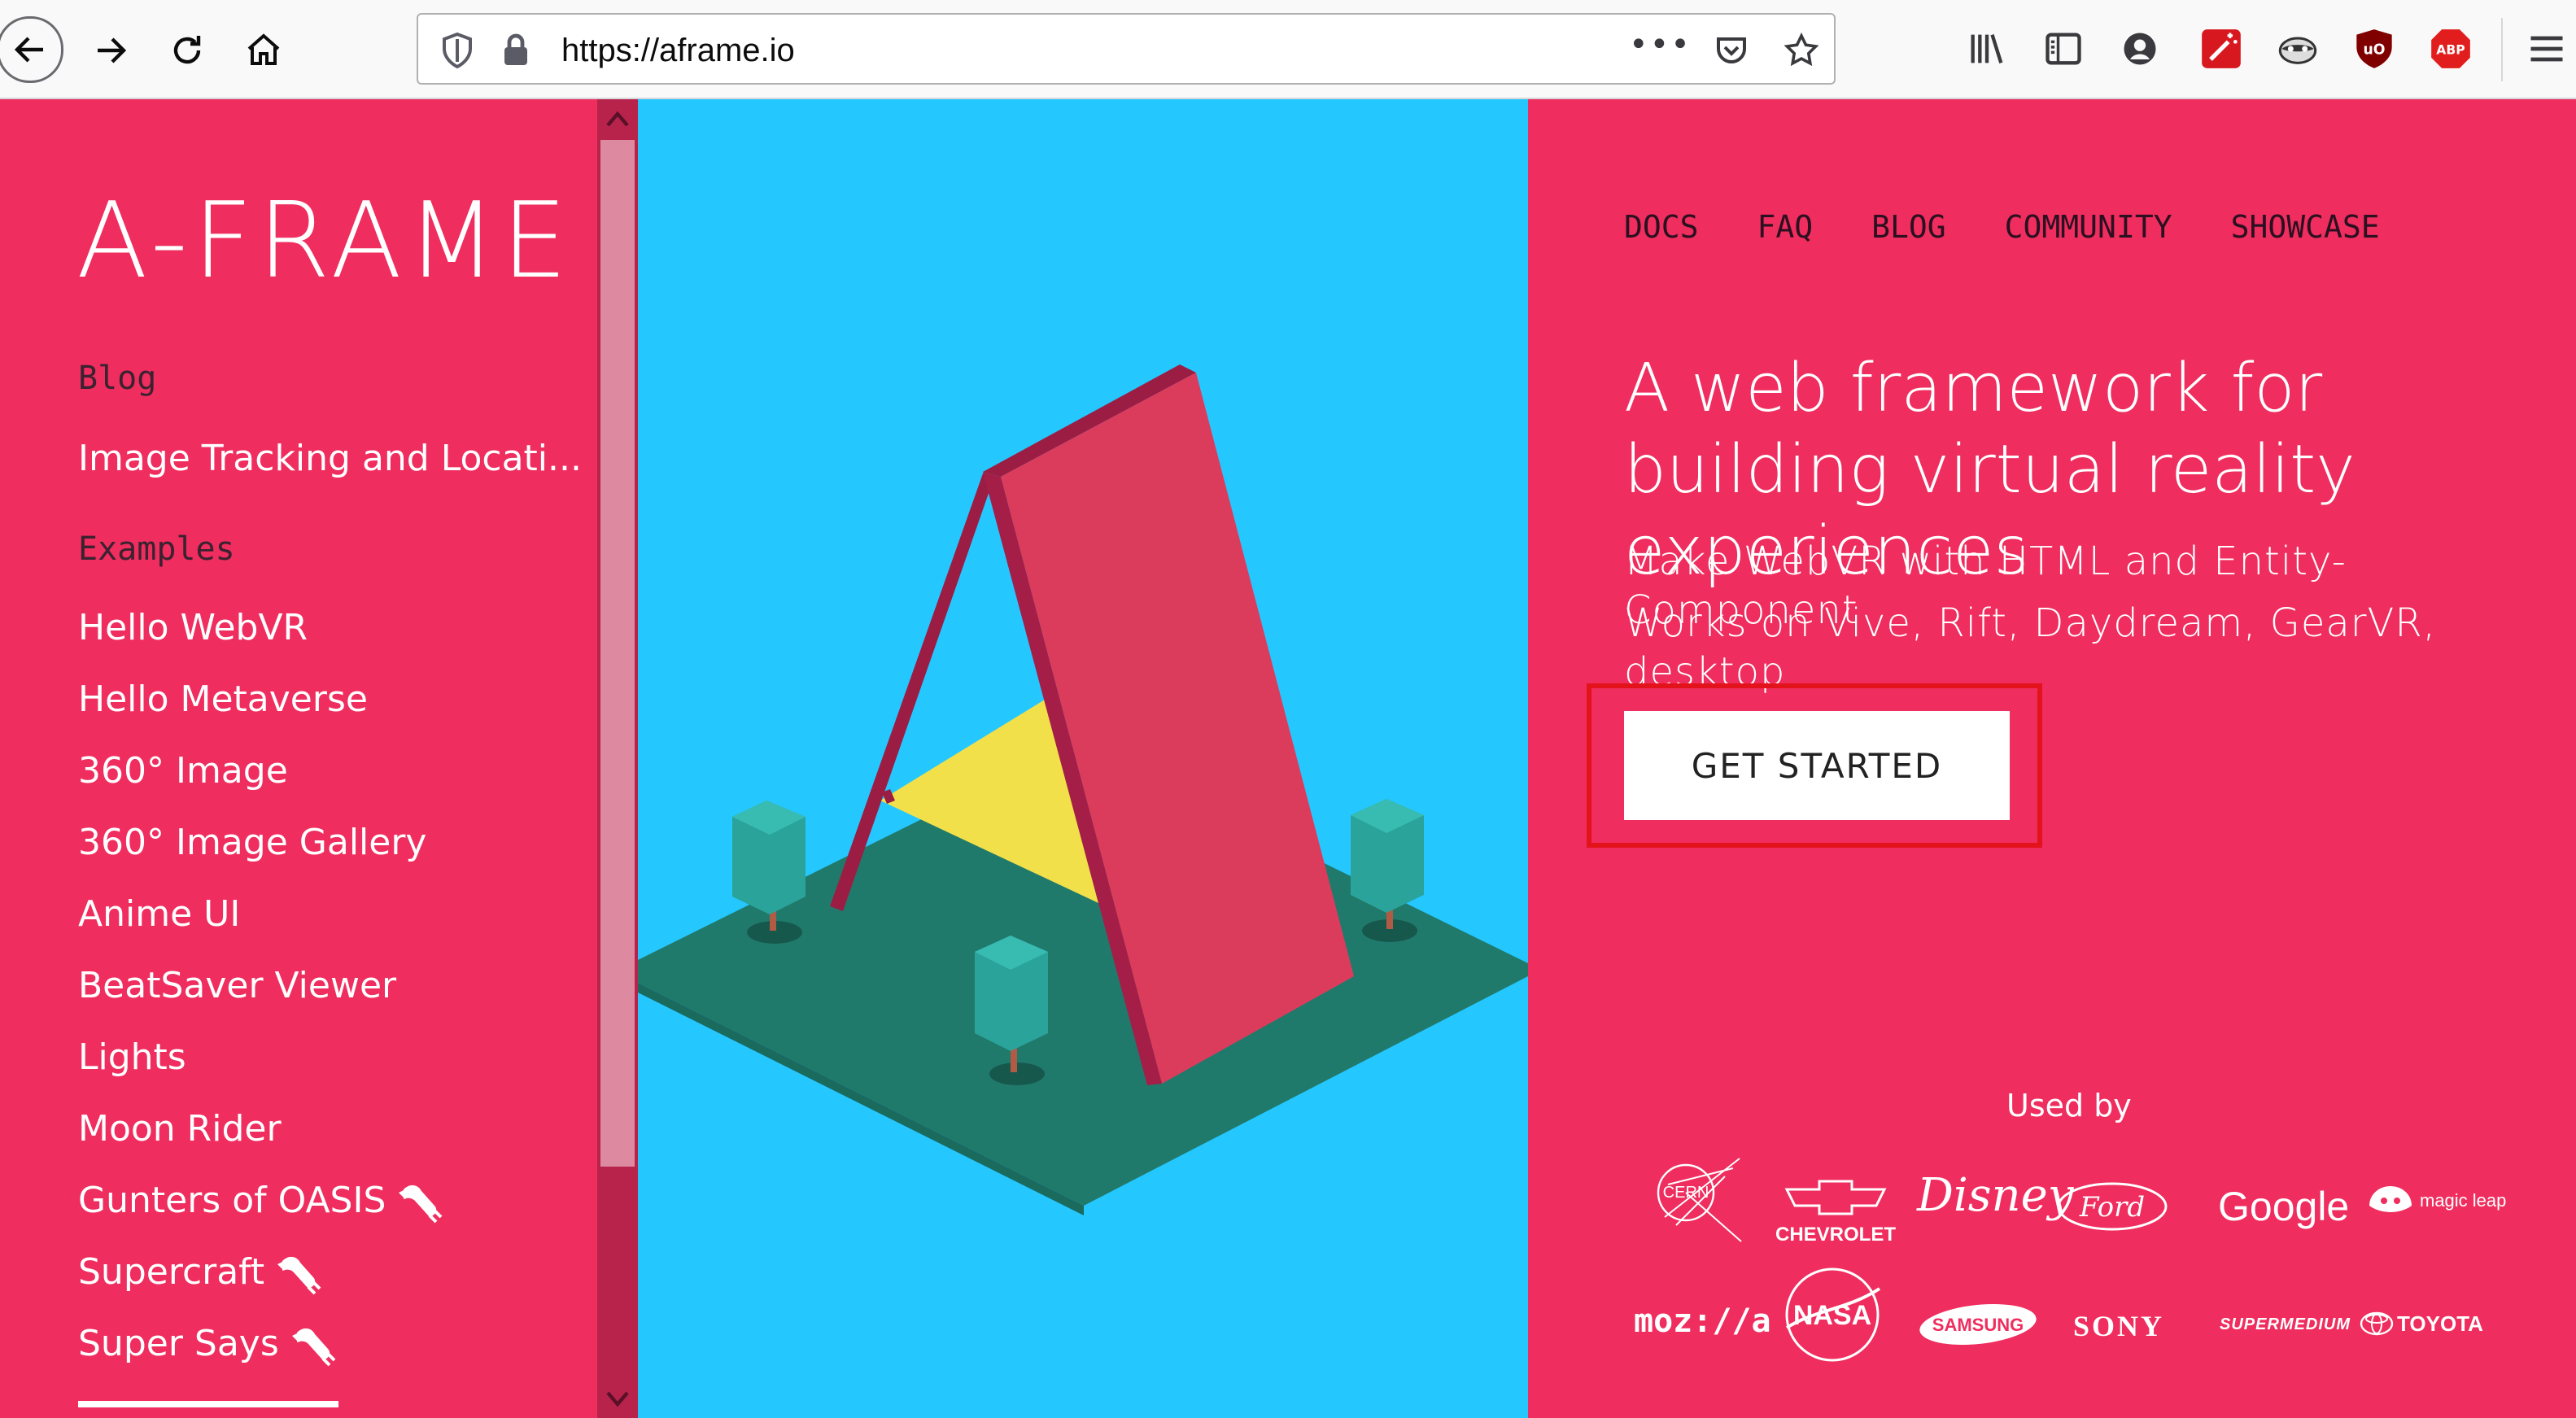  I want to click on brand-disney: Disney, so click(1995, 1196).